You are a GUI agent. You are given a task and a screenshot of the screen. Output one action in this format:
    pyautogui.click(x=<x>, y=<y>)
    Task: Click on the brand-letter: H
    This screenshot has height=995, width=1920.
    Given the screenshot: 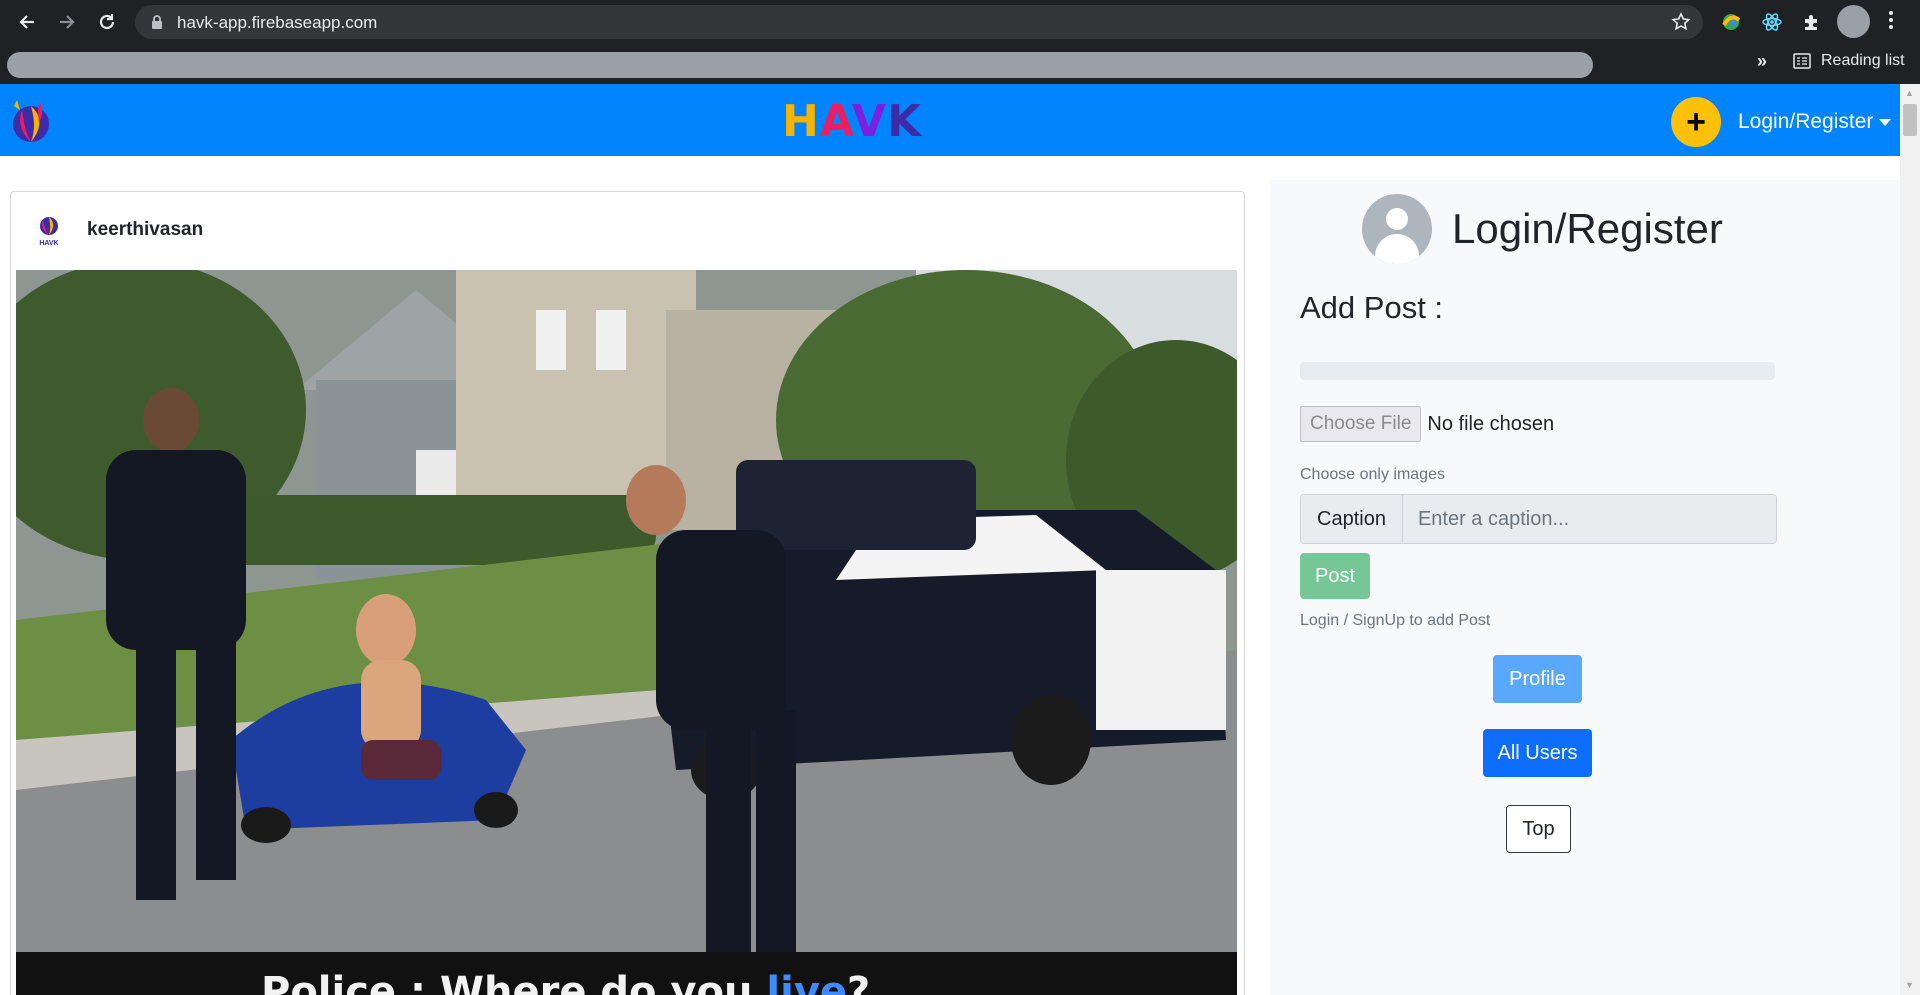 What is the action you would take?
    pyautogui.click(x=801, y=121)
    